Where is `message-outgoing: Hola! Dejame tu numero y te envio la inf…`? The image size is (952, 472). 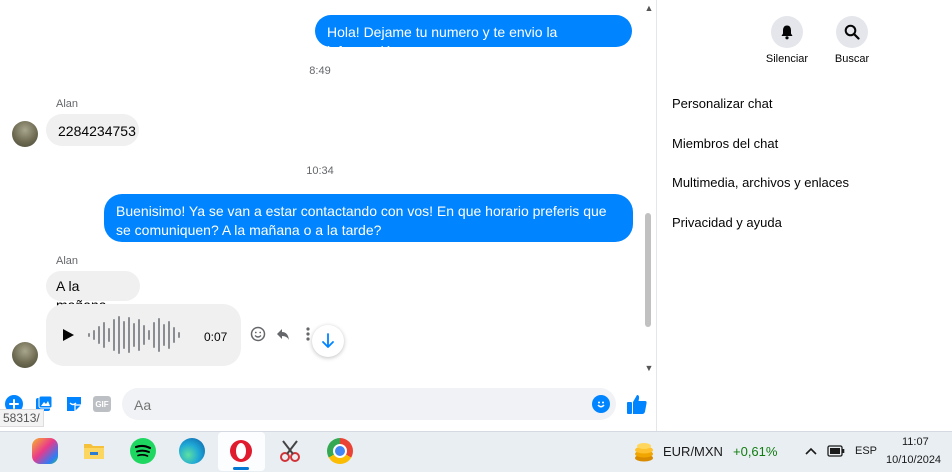 message-outgoing: Hola! Dejame tu numero y te envio la inf… is located at coordinates (473, 37).